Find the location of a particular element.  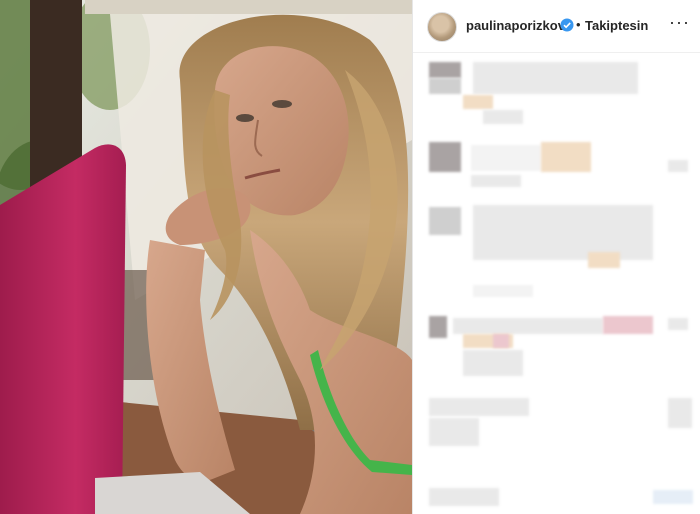

post-header: paulinaporizkov • Takiptesin ··· is located at coordinates (556, 26).